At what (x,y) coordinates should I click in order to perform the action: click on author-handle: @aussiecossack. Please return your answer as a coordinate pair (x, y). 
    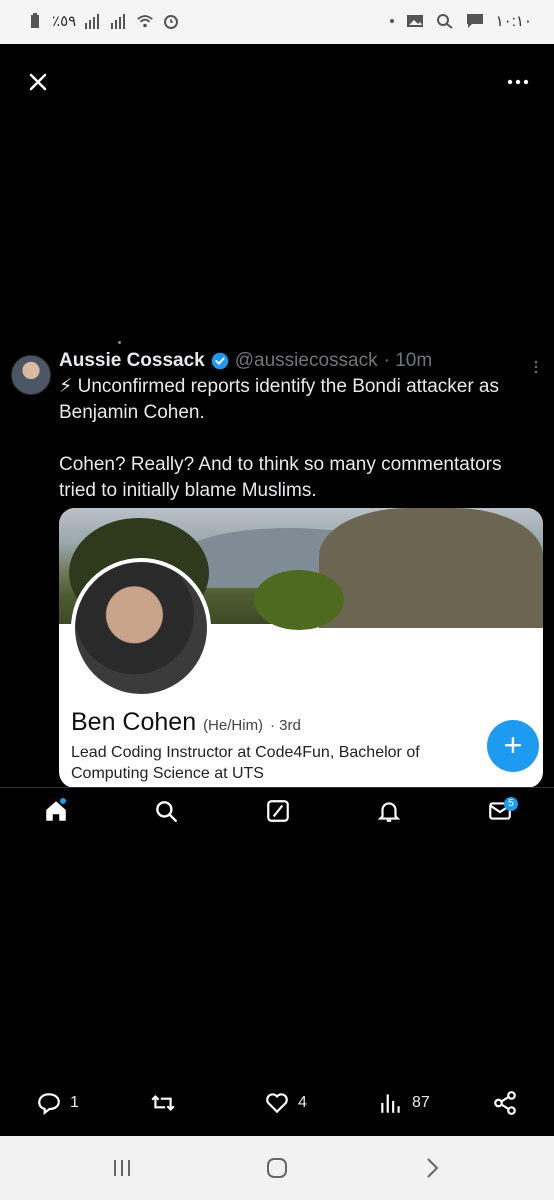
    Looking at the image, I should click on (306, 361).